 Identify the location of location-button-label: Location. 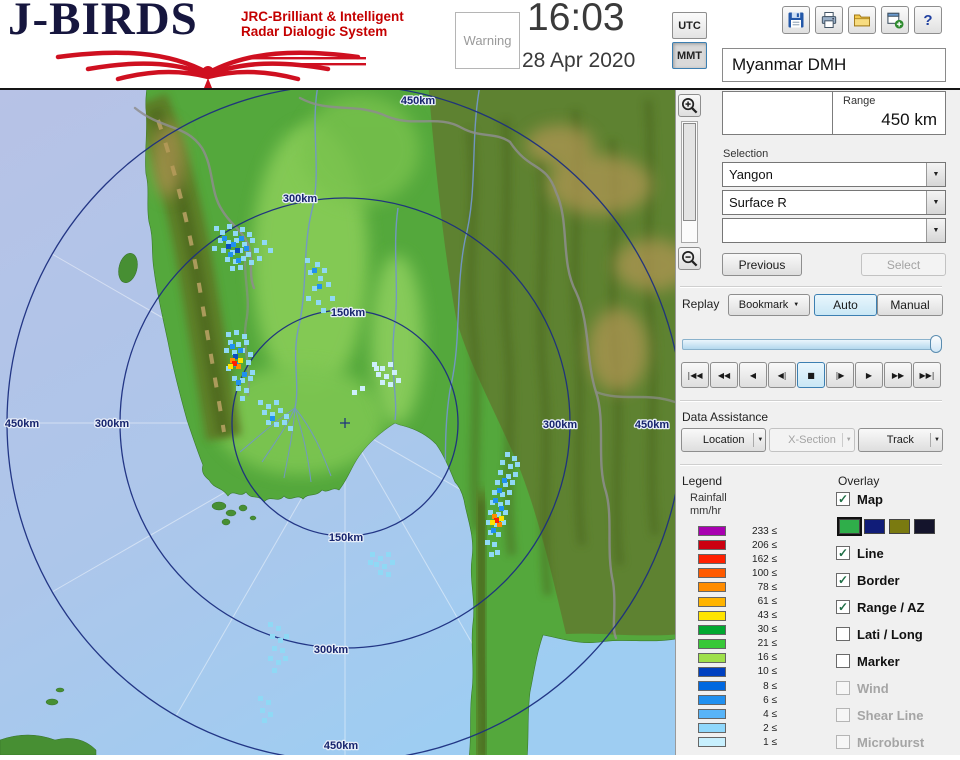
(723, 440).